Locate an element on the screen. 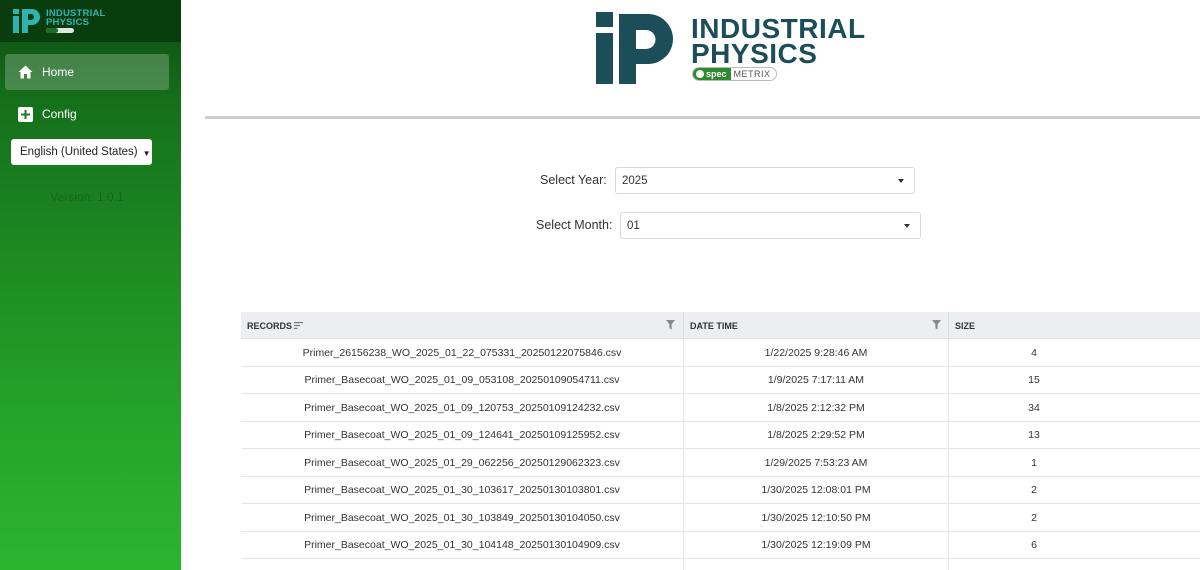  datetime-cell: 1/22/2025 9:28:46 AM is located at coordinates (816, 352).